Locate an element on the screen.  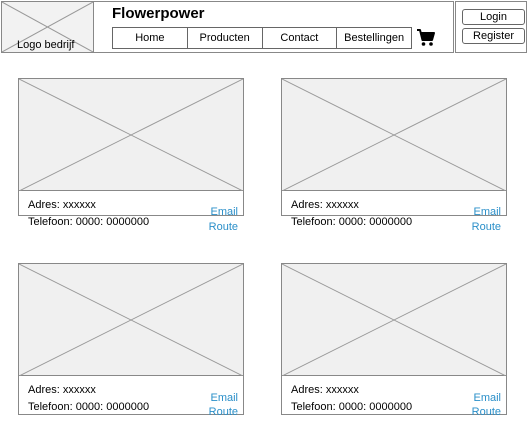
nav-producten: Producten is located at coordinates (225, 38).